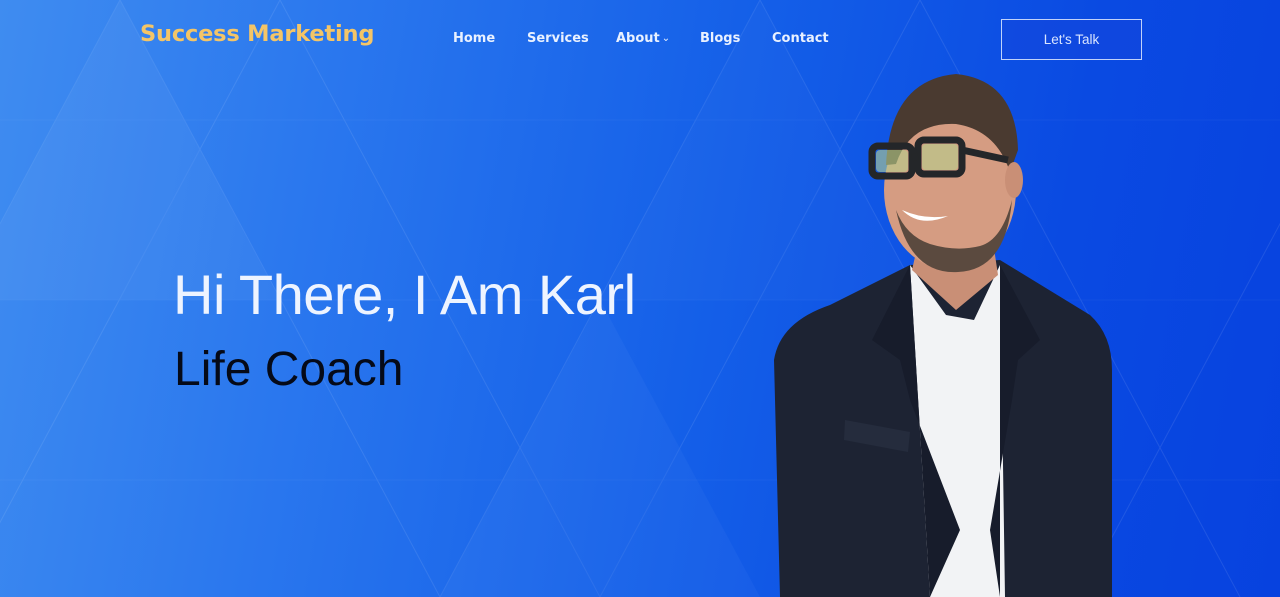  I want to click on lets-talk-button: Let's Talk, so click(1071, 39).